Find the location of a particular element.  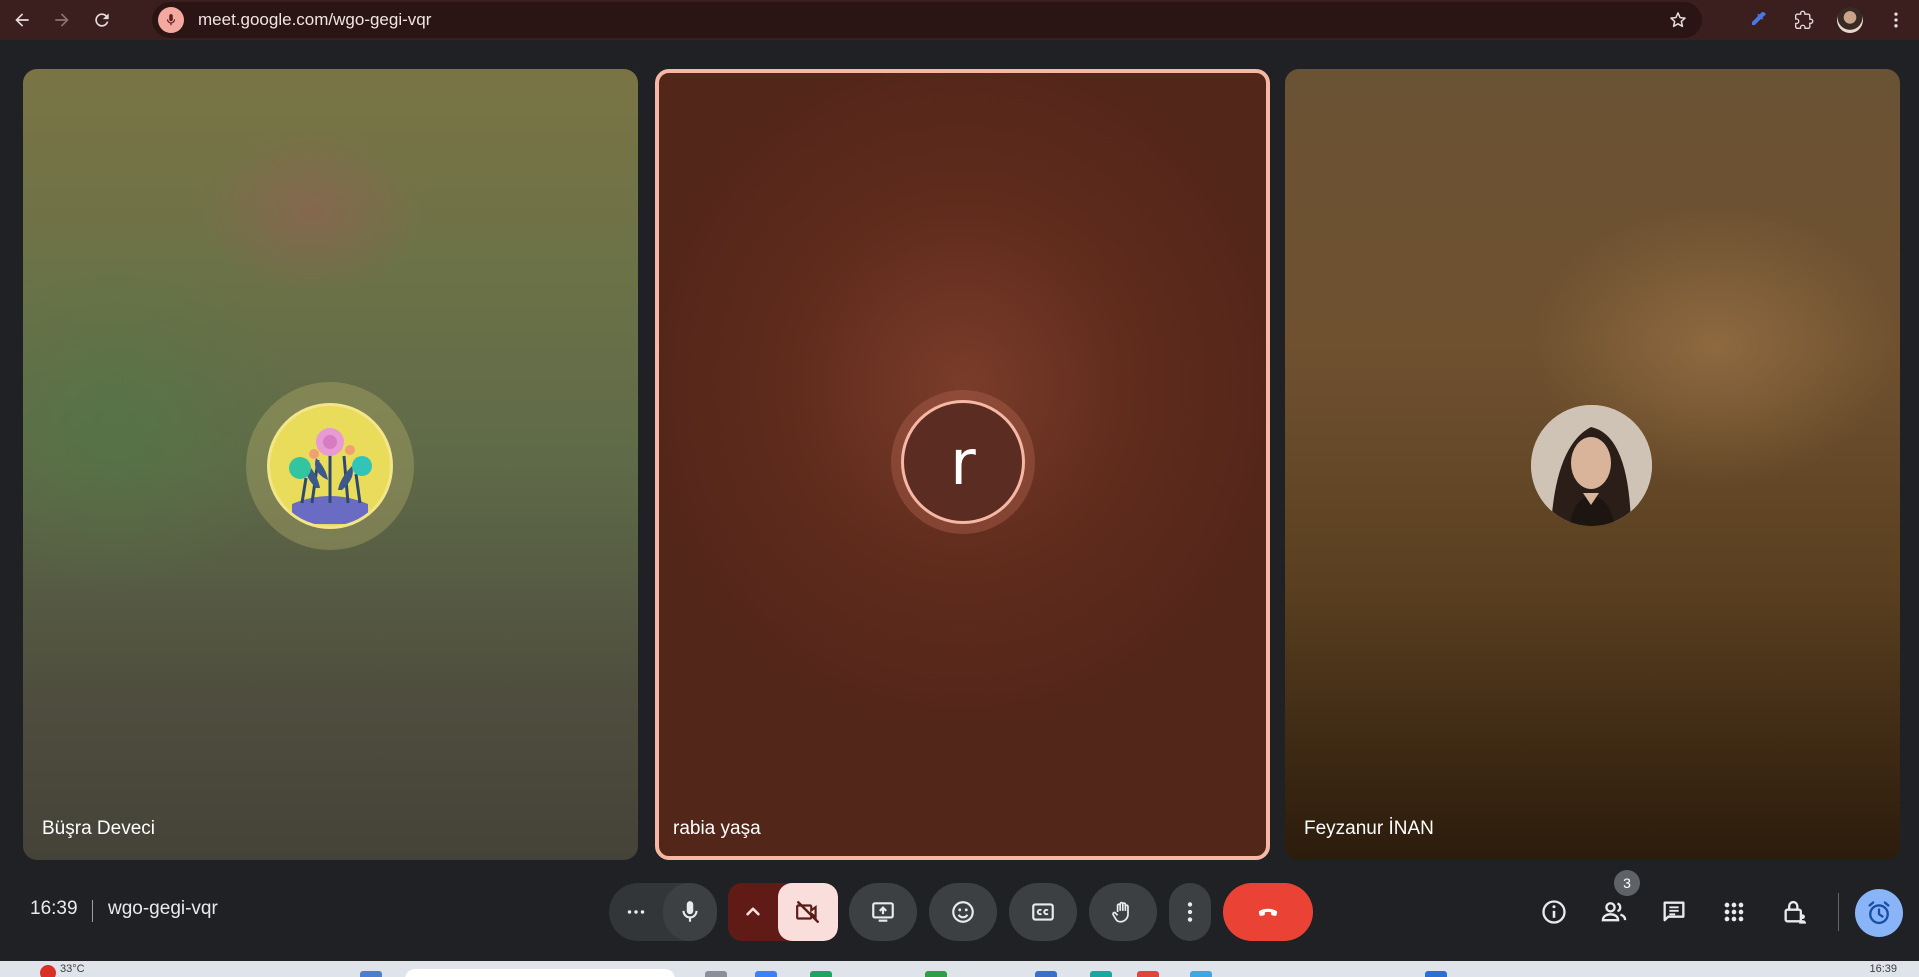

extensions-button is located at coordinates (1804, 20).